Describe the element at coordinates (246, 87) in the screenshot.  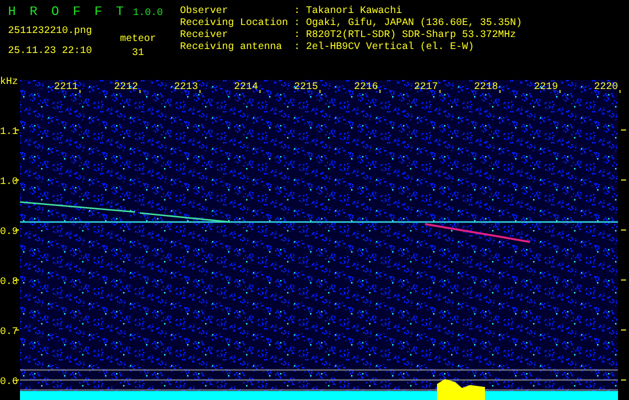
I see `x-axis-label: 2214` at that location.